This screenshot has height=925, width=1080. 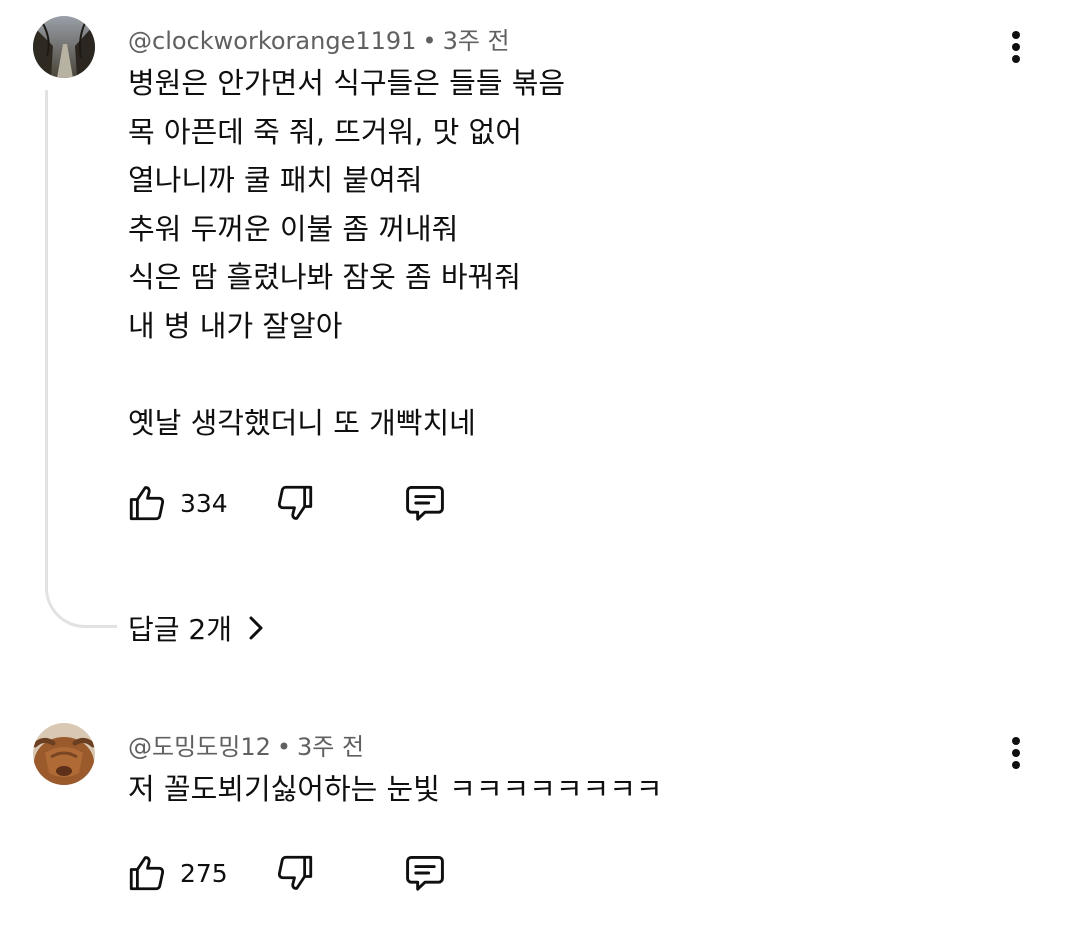 I want to click on author-name: @도밍도밍12, so click(x=199, y=747).